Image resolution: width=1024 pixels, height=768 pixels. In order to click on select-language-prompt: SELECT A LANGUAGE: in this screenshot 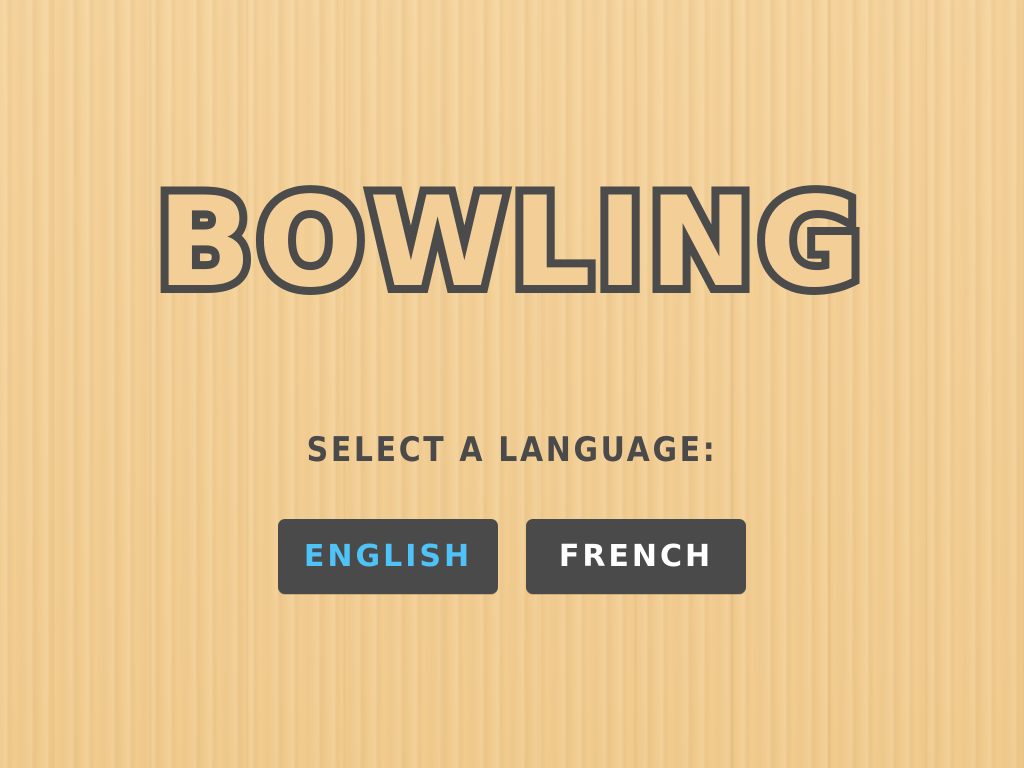, I will do `click(512, 450)`.